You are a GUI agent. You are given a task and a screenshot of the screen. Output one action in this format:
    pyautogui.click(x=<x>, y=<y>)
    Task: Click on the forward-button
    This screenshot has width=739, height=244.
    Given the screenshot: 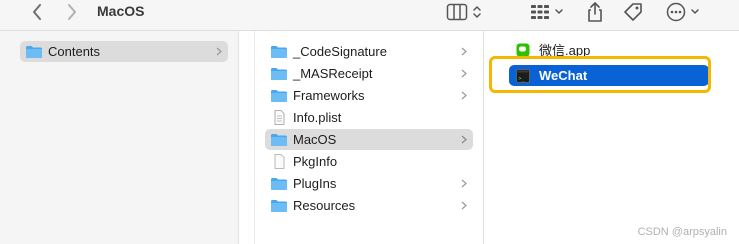 What is the action you would take?
    pyautogui.click(x=72, y=12)
    